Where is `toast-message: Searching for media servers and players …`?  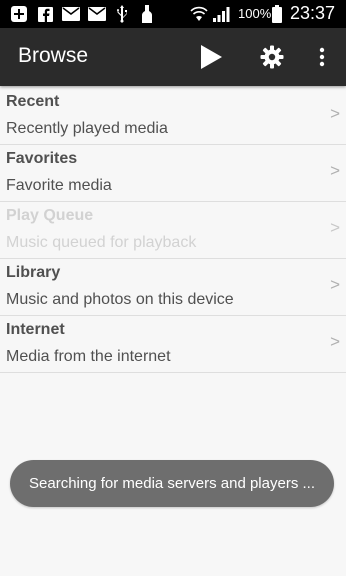
toast-message: Searching for media servers and players … is located at coordinates (172, 483).